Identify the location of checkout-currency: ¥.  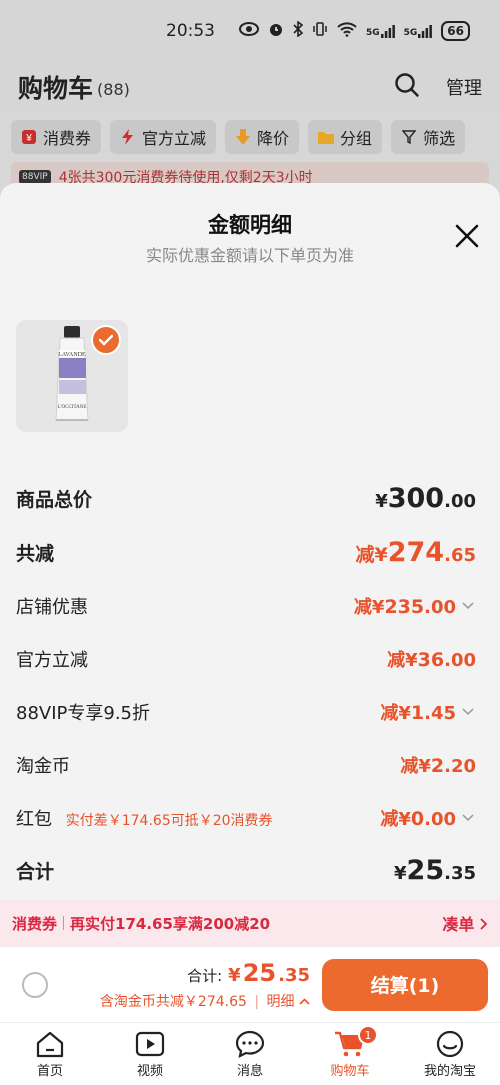
(234, 975).